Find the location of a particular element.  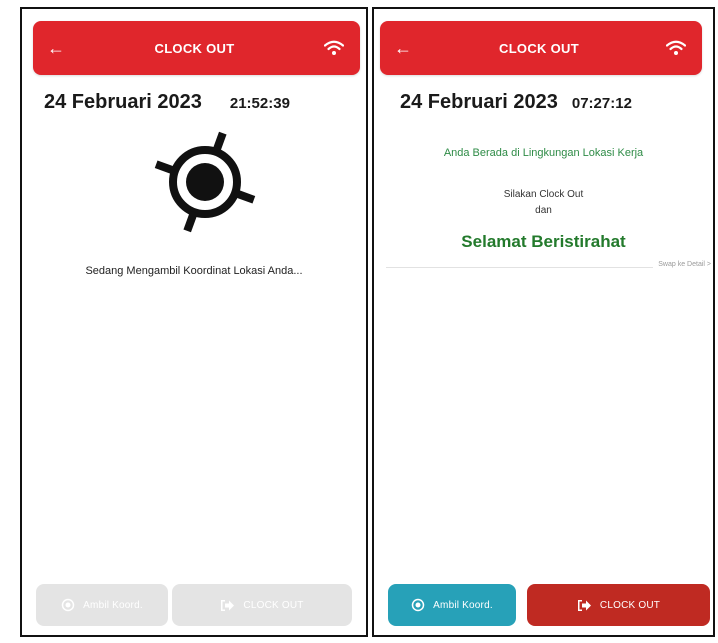

gps-locate-icon is located at coordinates (205, 182).